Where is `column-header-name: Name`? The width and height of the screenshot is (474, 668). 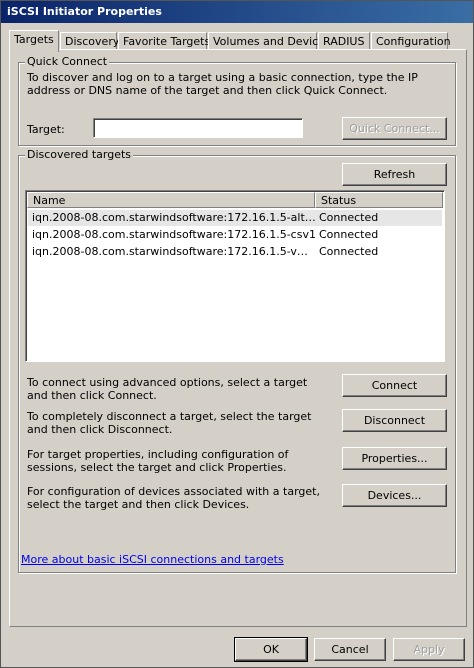 column-header-name: Name is located at coordinates (171, 200).